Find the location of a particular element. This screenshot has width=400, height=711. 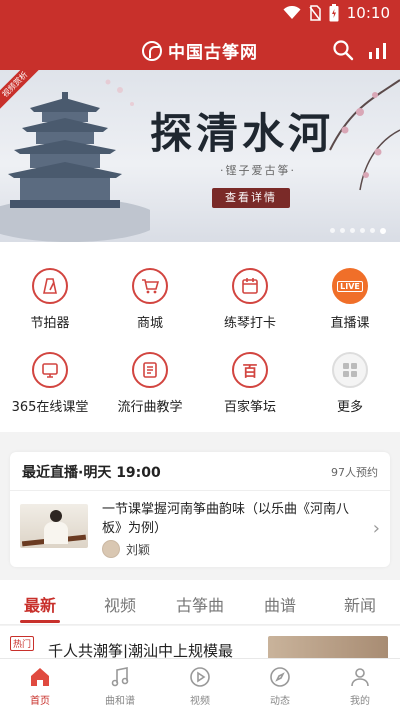

tab-video: 视频 is located at coordinates (120, 604).